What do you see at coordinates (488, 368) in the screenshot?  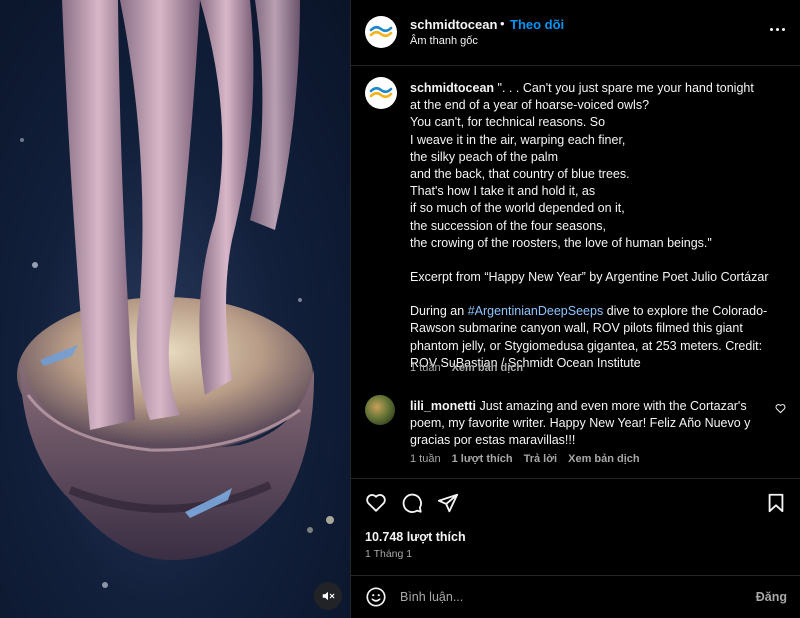 I see `see-translation-button: Xem bản dịch` at bounding box center [488, 368].